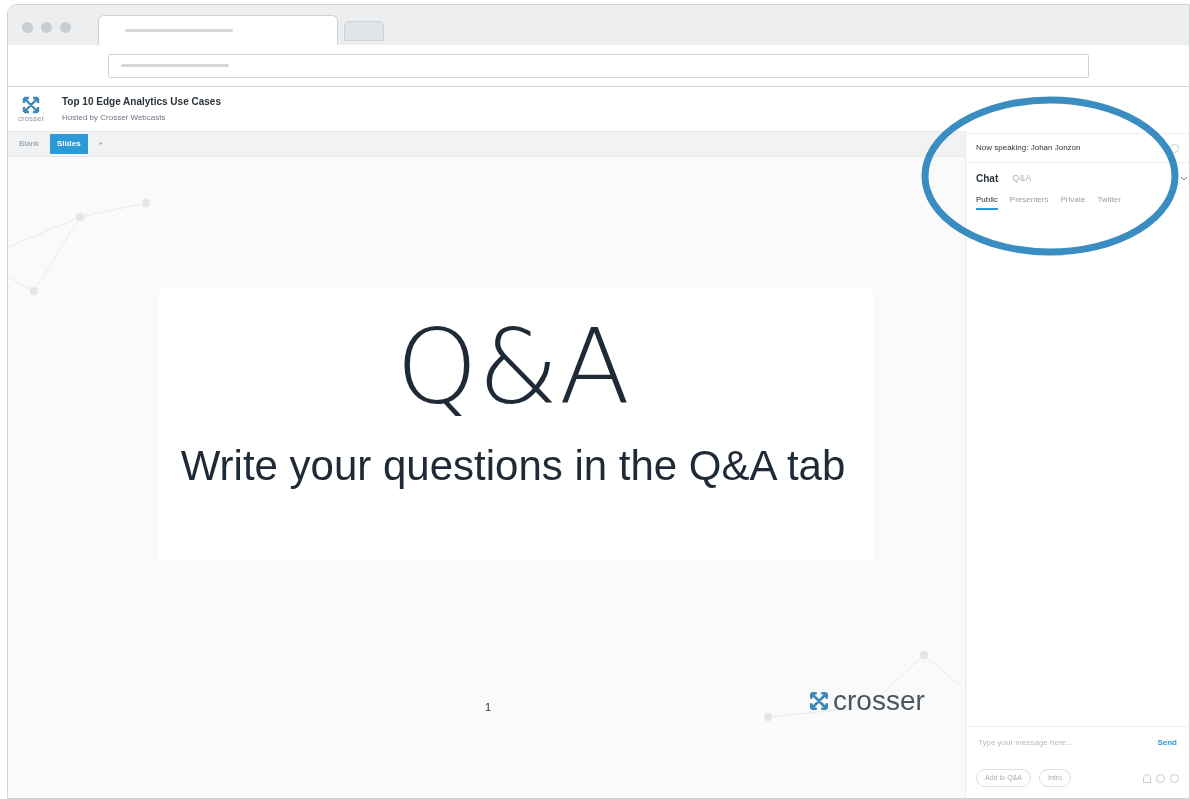 This screenshot has width=1190, height=799. What do you see at coordinates (101, 144) in the screenshot?
I see `view-tab: +` at bounding box center [101, 144].